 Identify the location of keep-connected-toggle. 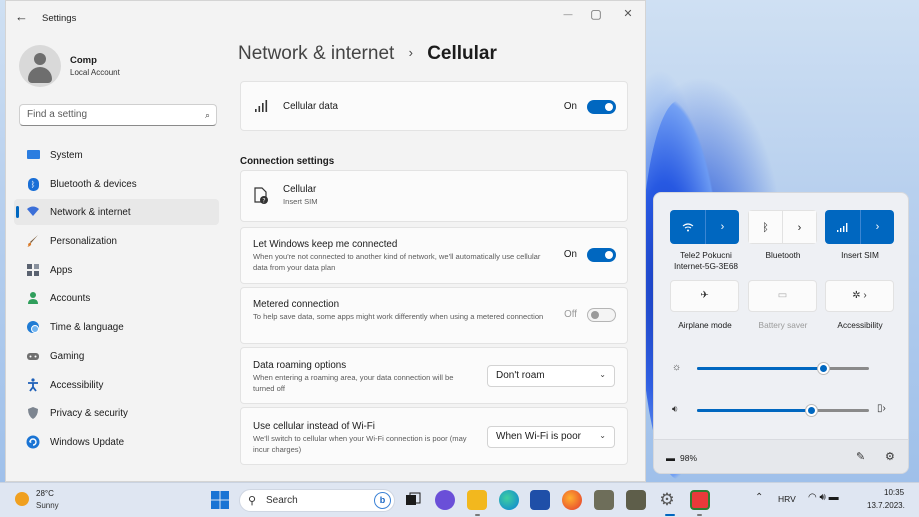
(601, 255).